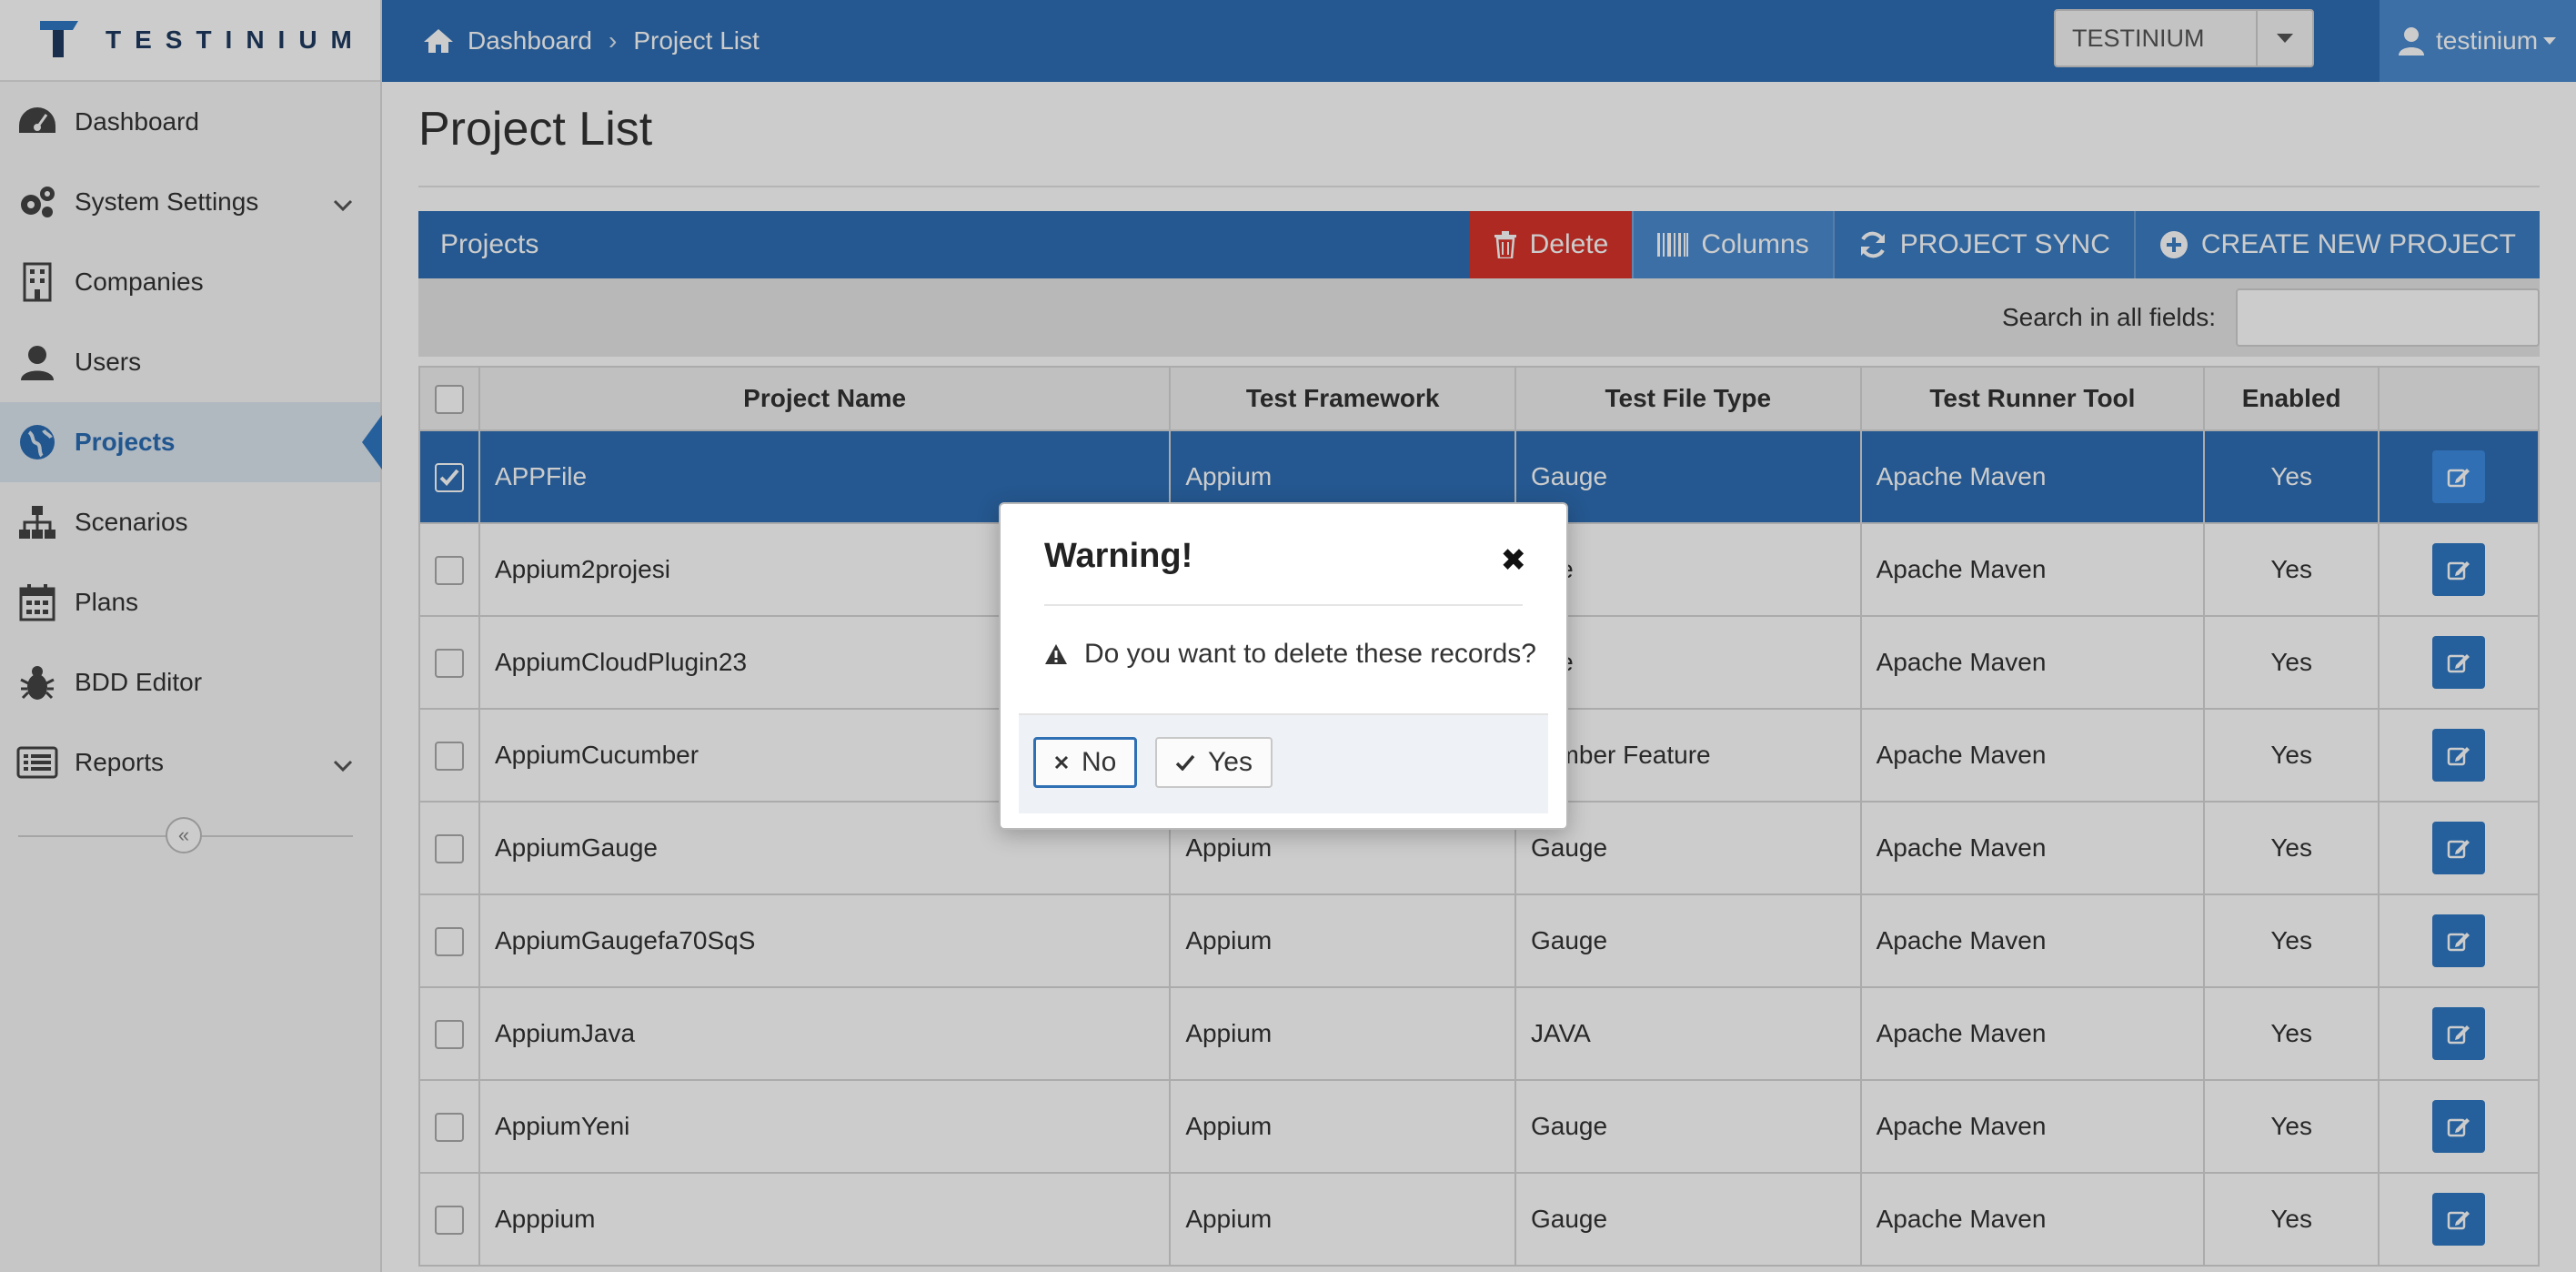  Describe the element at coordinates (1283, 605) in the screenshot. I see `divider` at that location.